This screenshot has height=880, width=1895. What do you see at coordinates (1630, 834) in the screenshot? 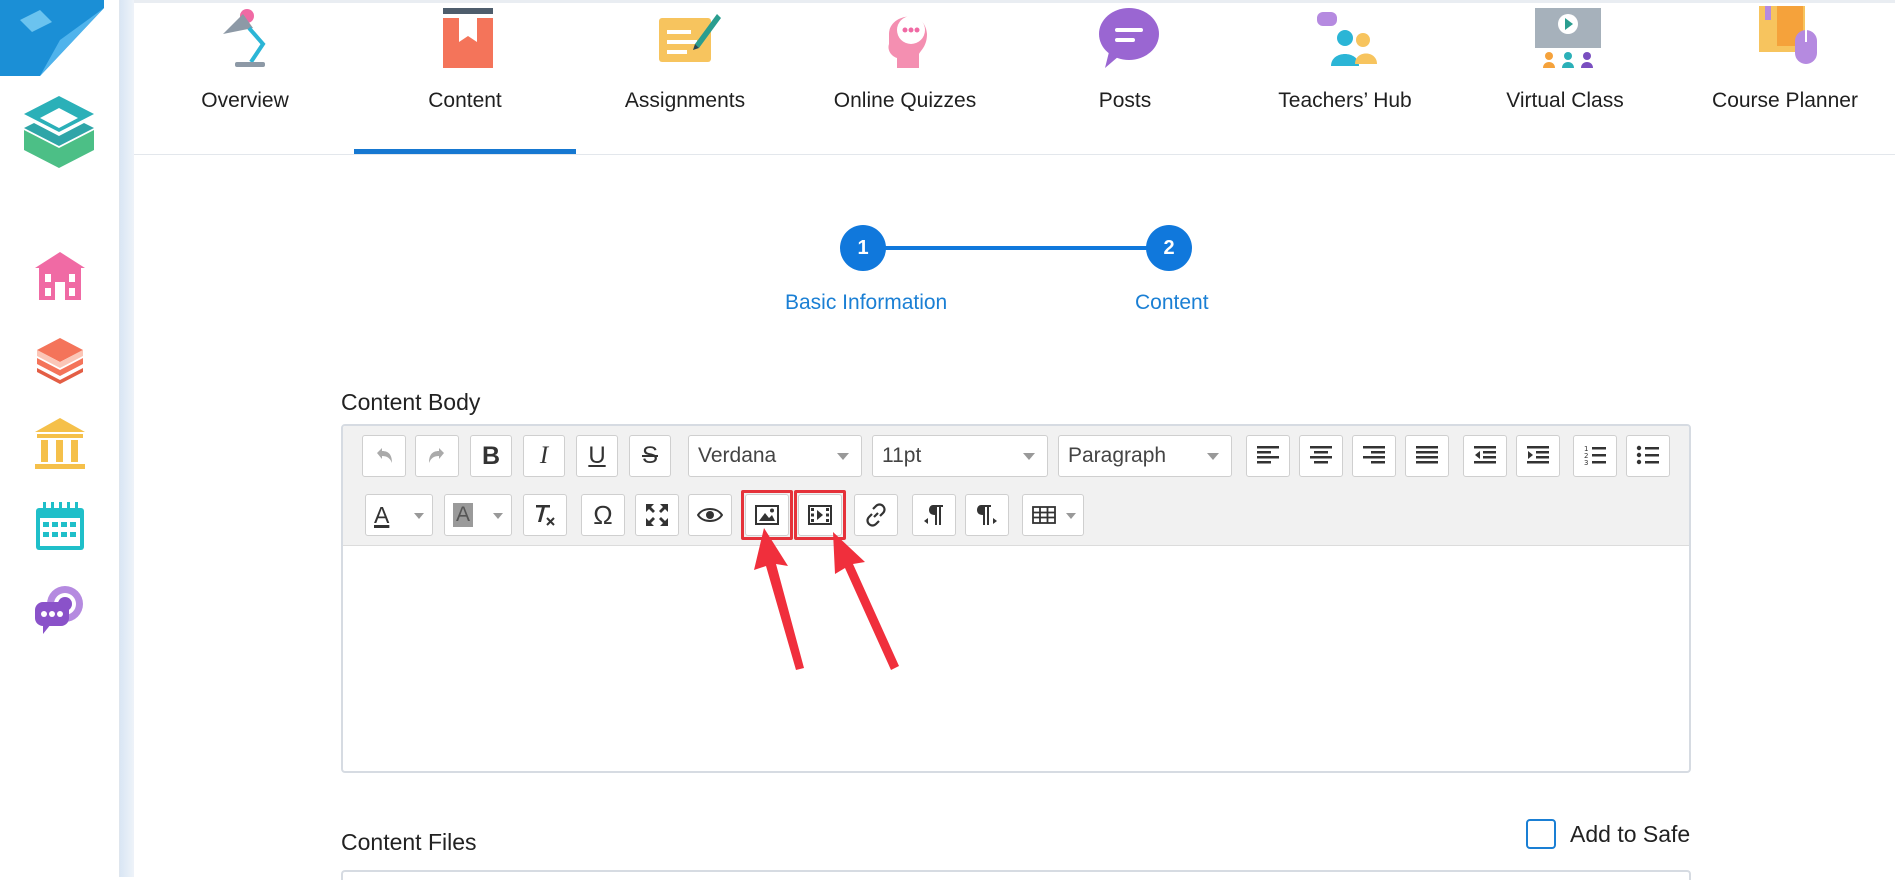
I see `add-to-safe-label: Add to Safe` at bounding box center [1630, 834].